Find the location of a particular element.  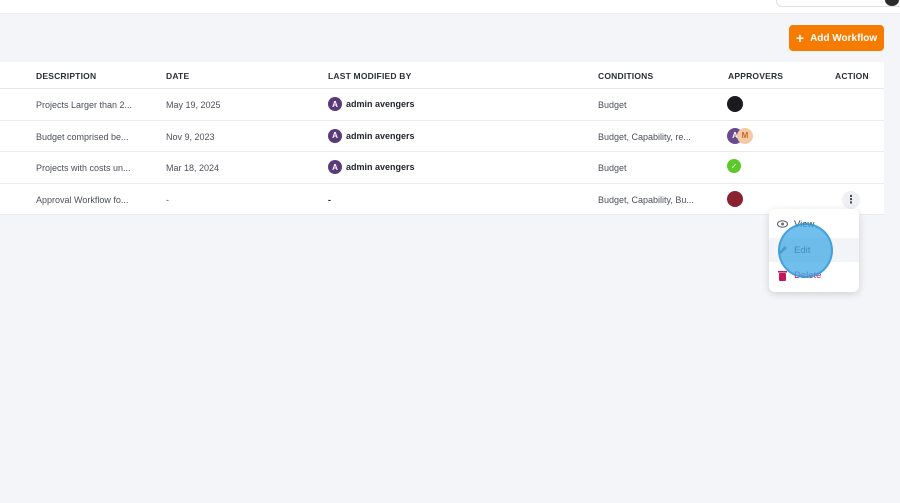

action-menu: View Edit Delete is located at coordinates (814, 250).